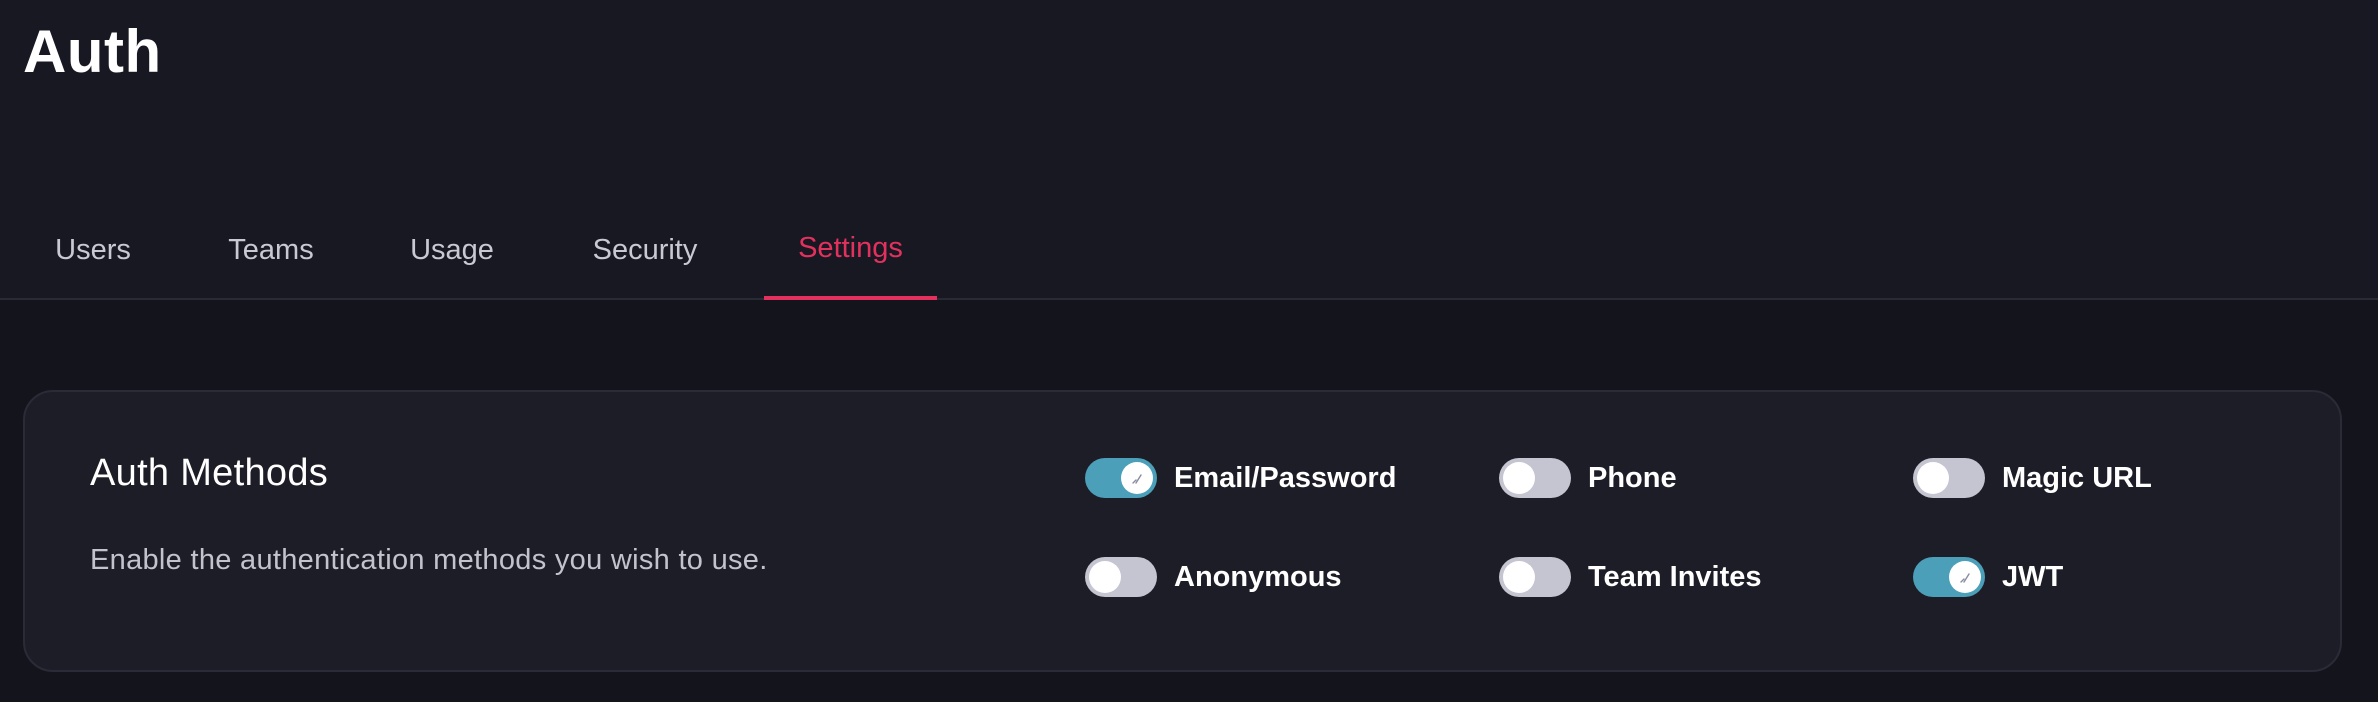  Describe the element at coordinates (271, 250) in the screenshot. I see `tab-teams: Teams` at that location.